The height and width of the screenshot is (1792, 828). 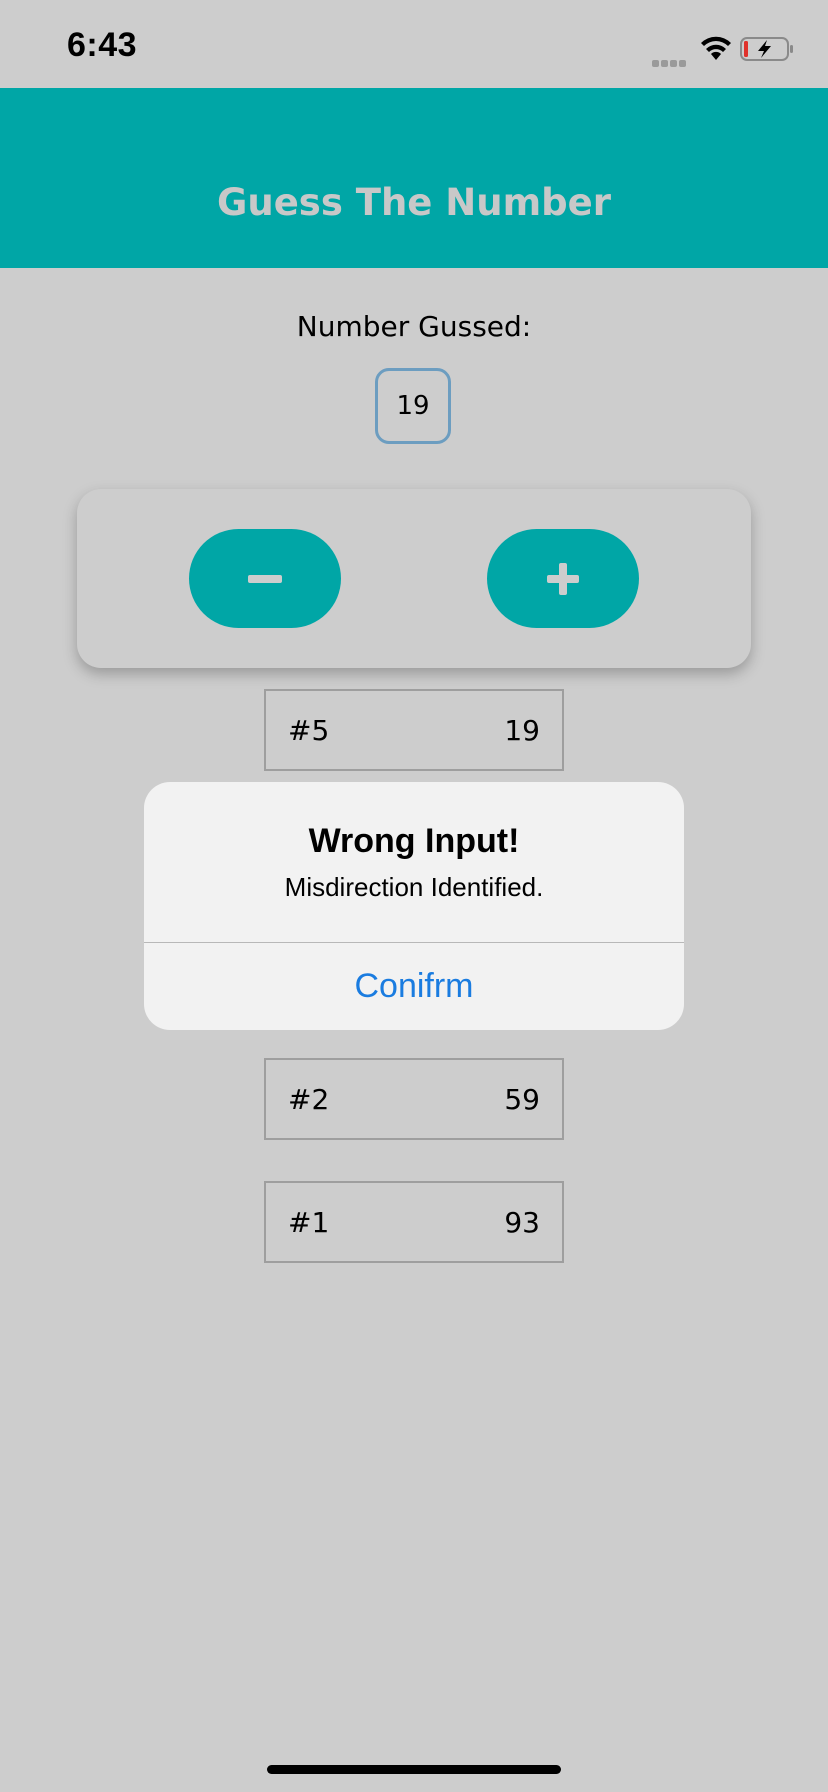 I want to click on guess-value: 59, so click(x=522, y=1099).